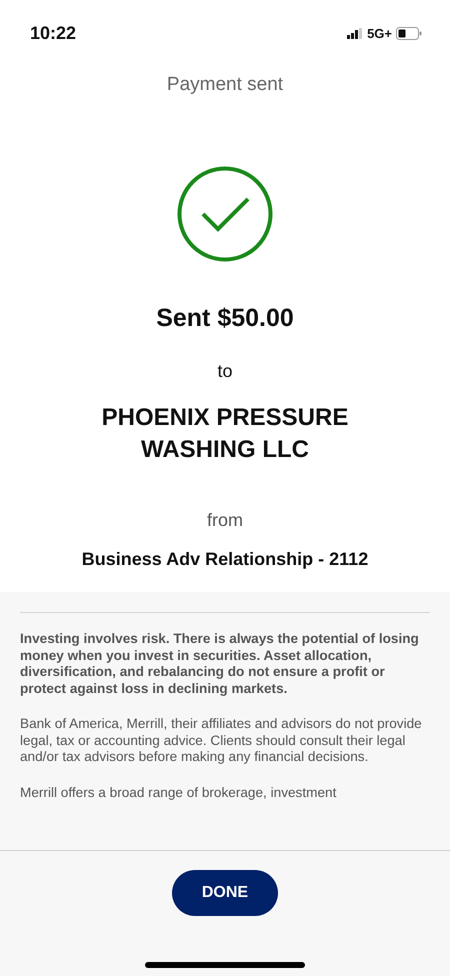 This screenshot has height=976, width=450. Describe the element at coordinates (225, 434) in the screenshot. I see `recipient-name: PHOENIX PRESSURE WASHING LLC` at that location.